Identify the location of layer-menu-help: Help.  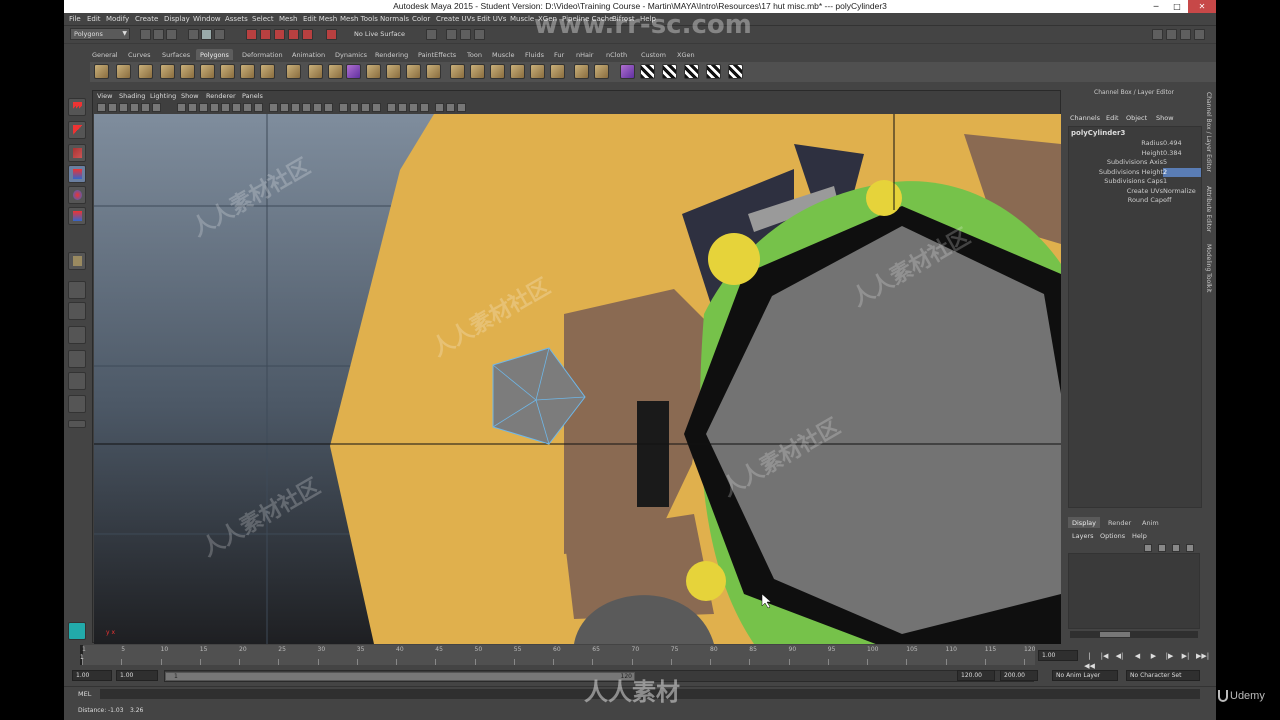
(1139, 536).